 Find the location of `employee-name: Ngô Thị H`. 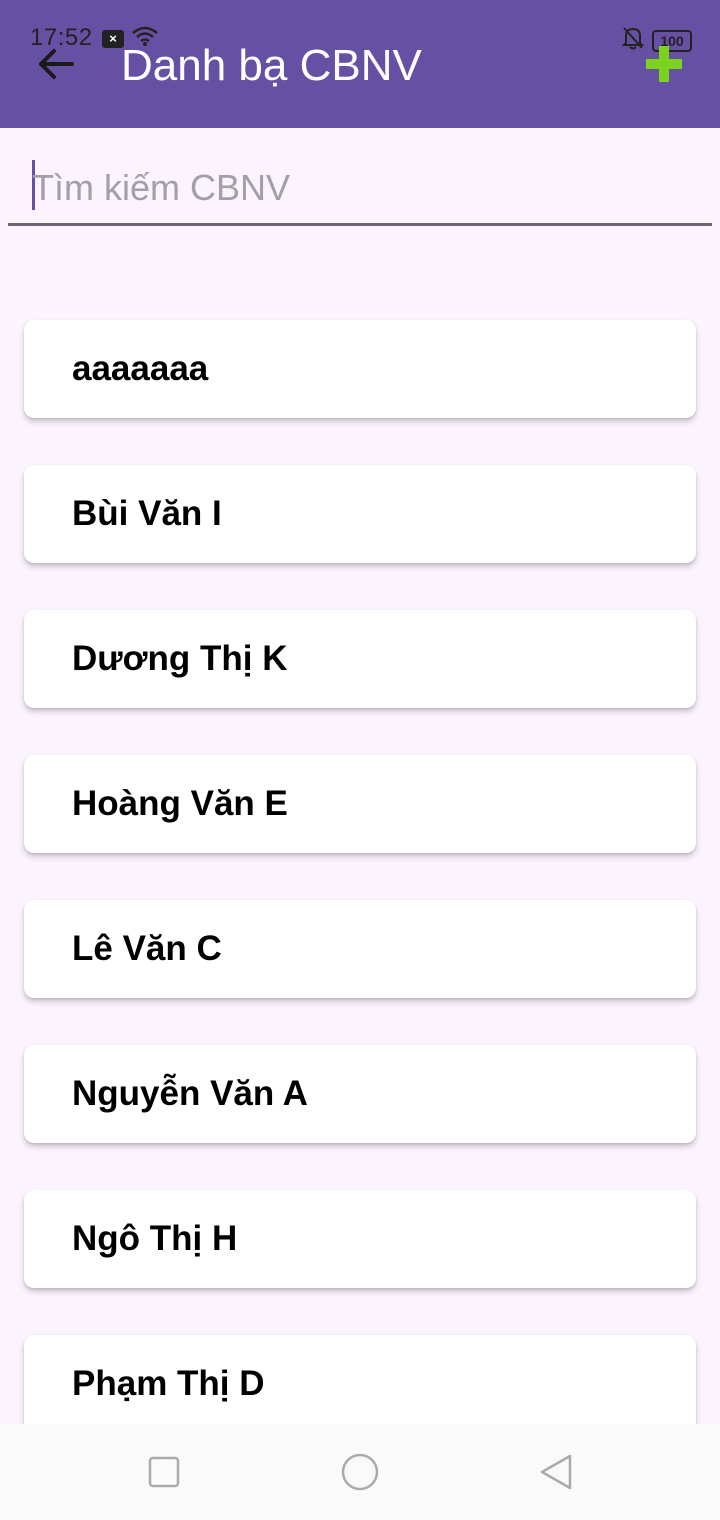

employee-name: Ngô Thị H is located at coordinates (155, 1238).